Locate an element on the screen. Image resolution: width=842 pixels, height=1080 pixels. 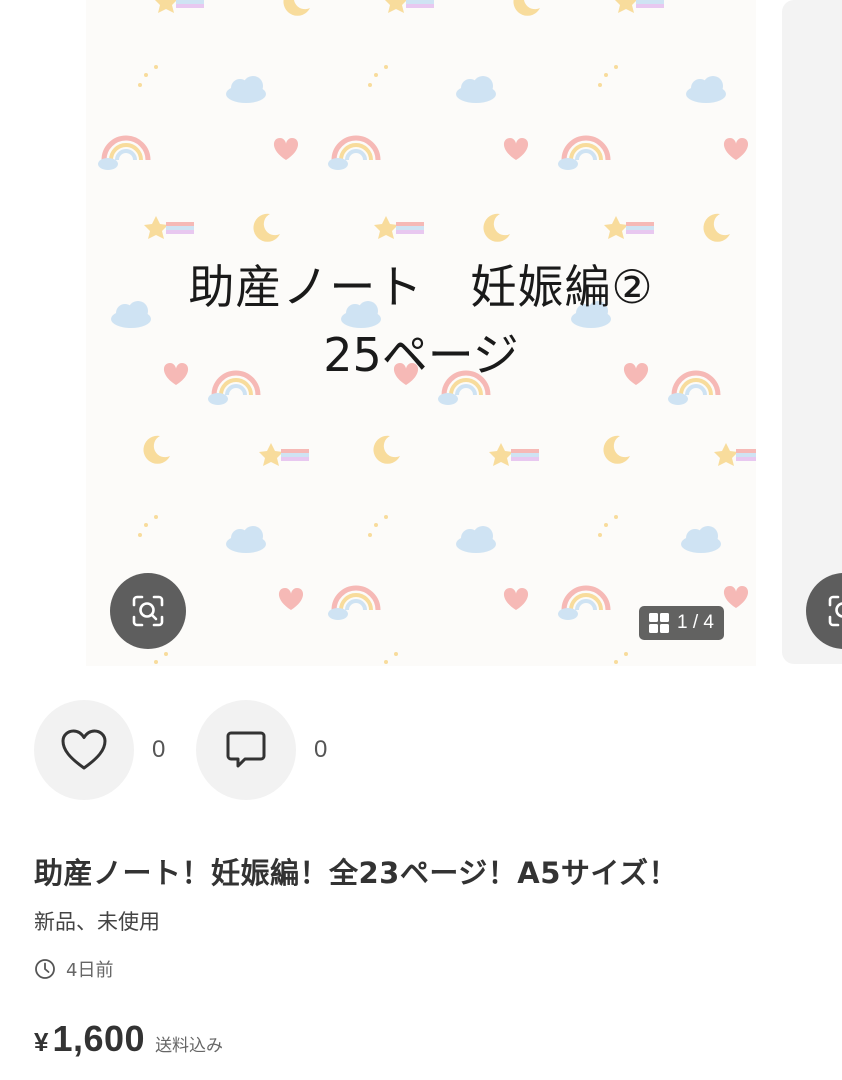
comment-icon is located at coordinates (246, 749).